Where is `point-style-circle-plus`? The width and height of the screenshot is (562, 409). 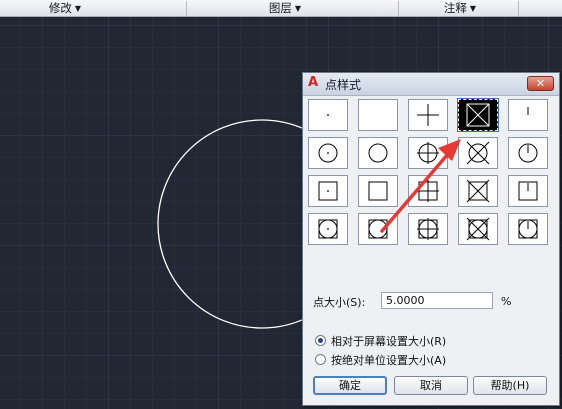 point-style-circle-plus is located at coordinates (428, 153).